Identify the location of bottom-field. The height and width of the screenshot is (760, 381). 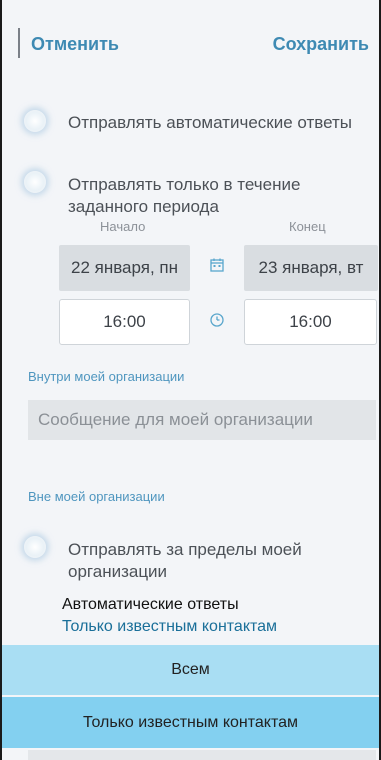
(202, 755).